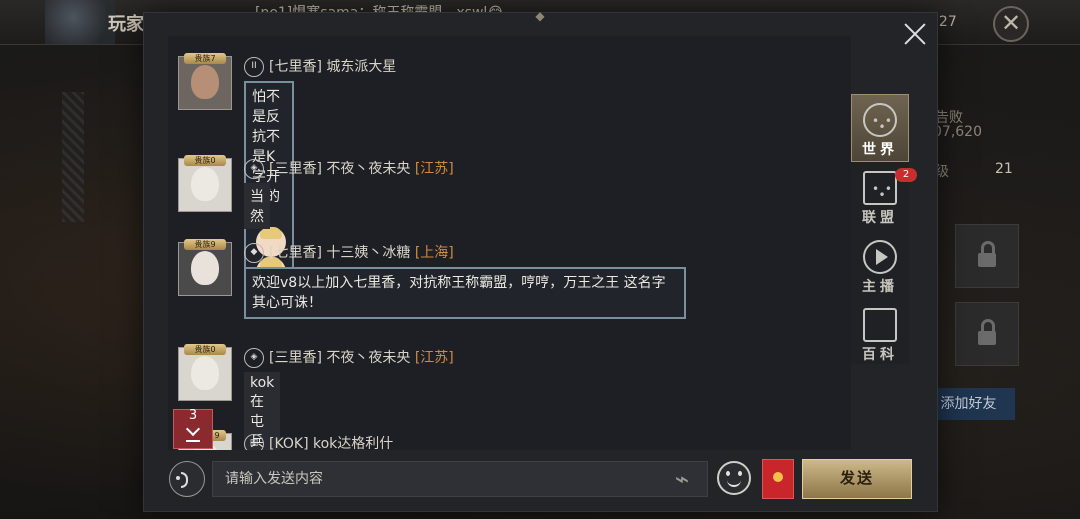 Image resolution: width=1080 pixels, height=519 pixels. Describe the element at coordinates (880, 150) in the screenshot. I see `tab-label: 世界` at that location.